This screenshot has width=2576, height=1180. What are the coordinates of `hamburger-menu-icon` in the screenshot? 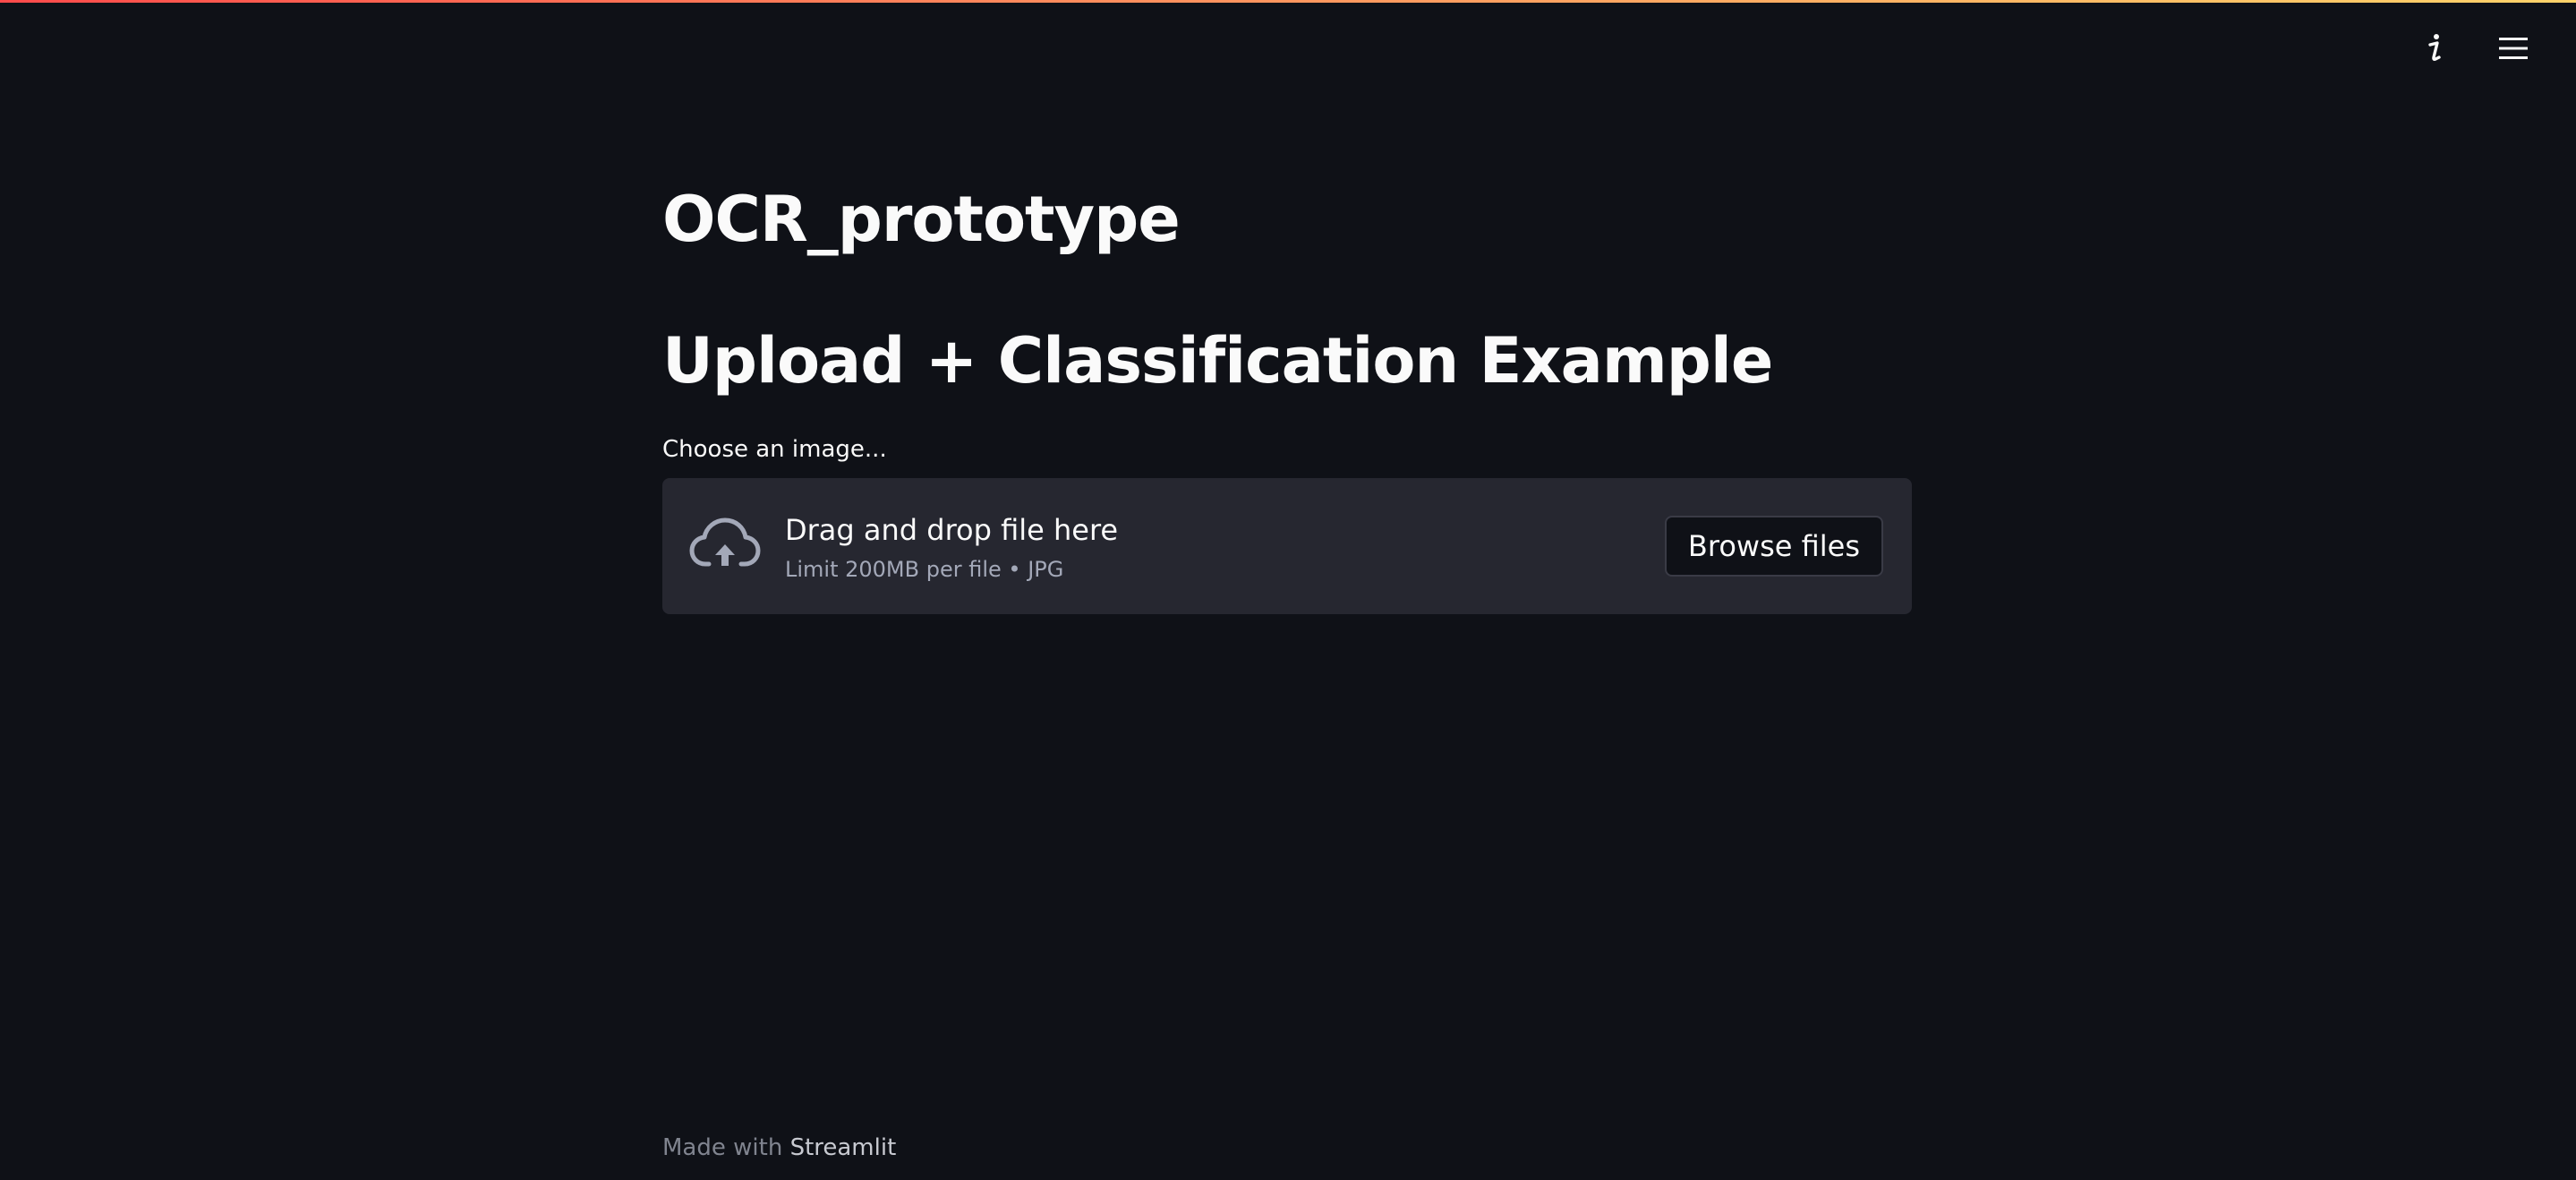 It's located at (2513, 48).